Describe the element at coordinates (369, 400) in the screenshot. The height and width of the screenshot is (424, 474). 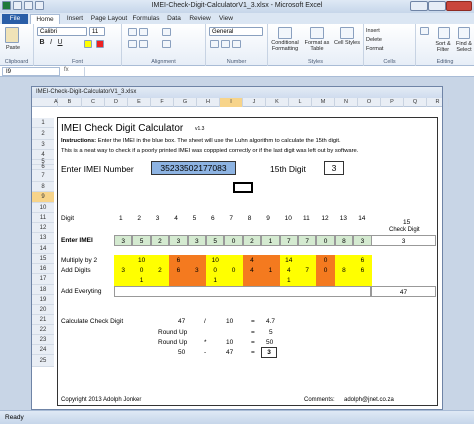
I see `email-link: adolph@jnet.co.za` at that location.